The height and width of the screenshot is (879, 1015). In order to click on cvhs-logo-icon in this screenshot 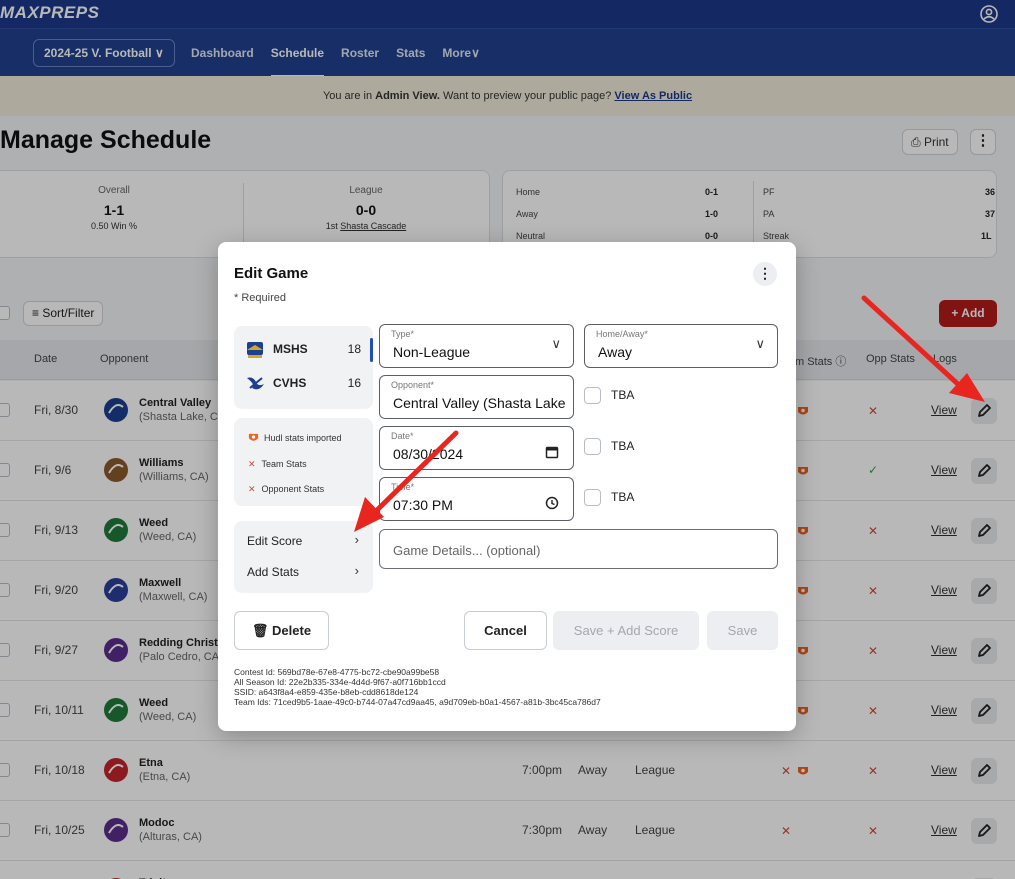, I will do `click(255, 383)`.